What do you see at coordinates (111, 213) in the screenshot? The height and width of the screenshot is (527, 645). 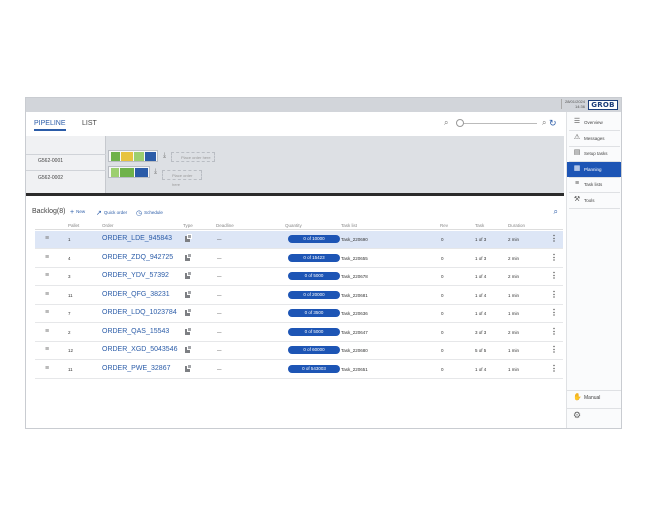 I see `quick-order-button: ↗ Quick order` at bounding box center [111, 213].